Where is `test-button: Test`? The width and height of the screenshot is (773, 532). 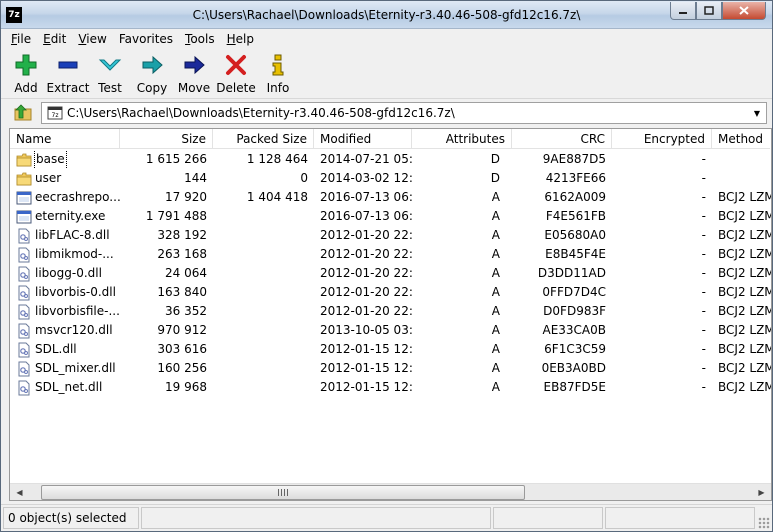 test-button: Test is located at coordinates (110, 73).